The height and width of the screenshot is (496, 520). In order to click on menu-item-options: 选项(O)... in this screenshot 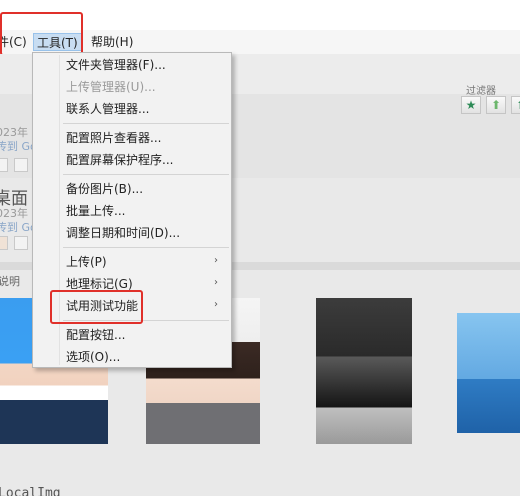, I will do `click(93, 357)`.